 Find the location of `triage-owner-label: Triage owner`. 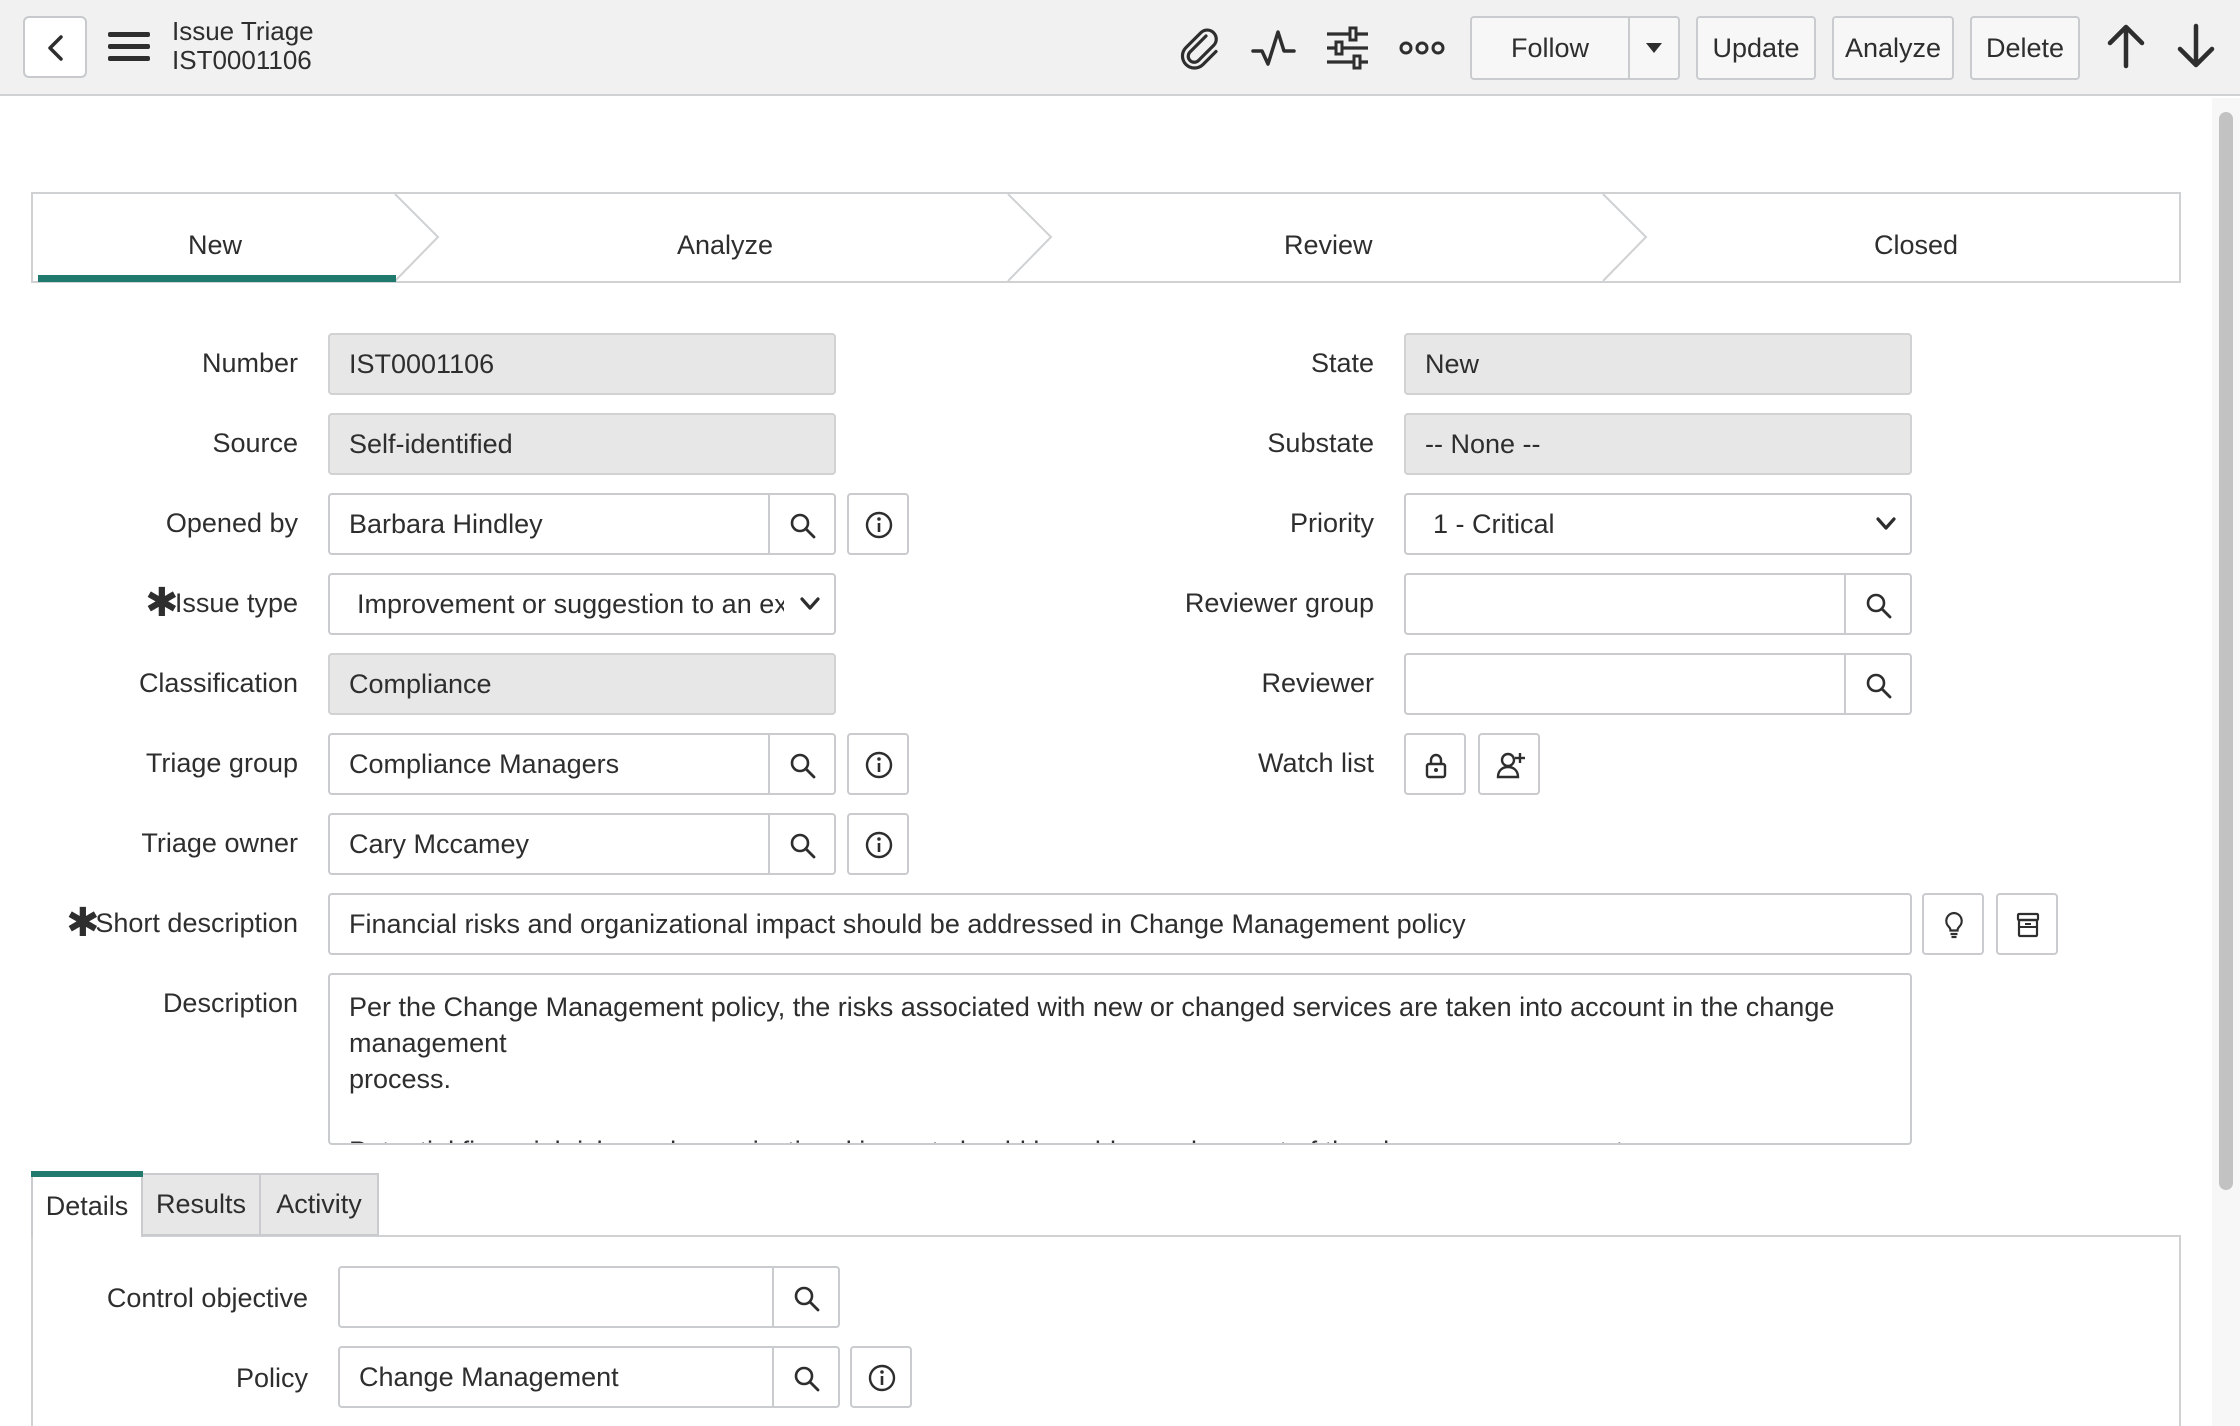

triage-owner-label: Triage owner is located at coordinates (219, 843).